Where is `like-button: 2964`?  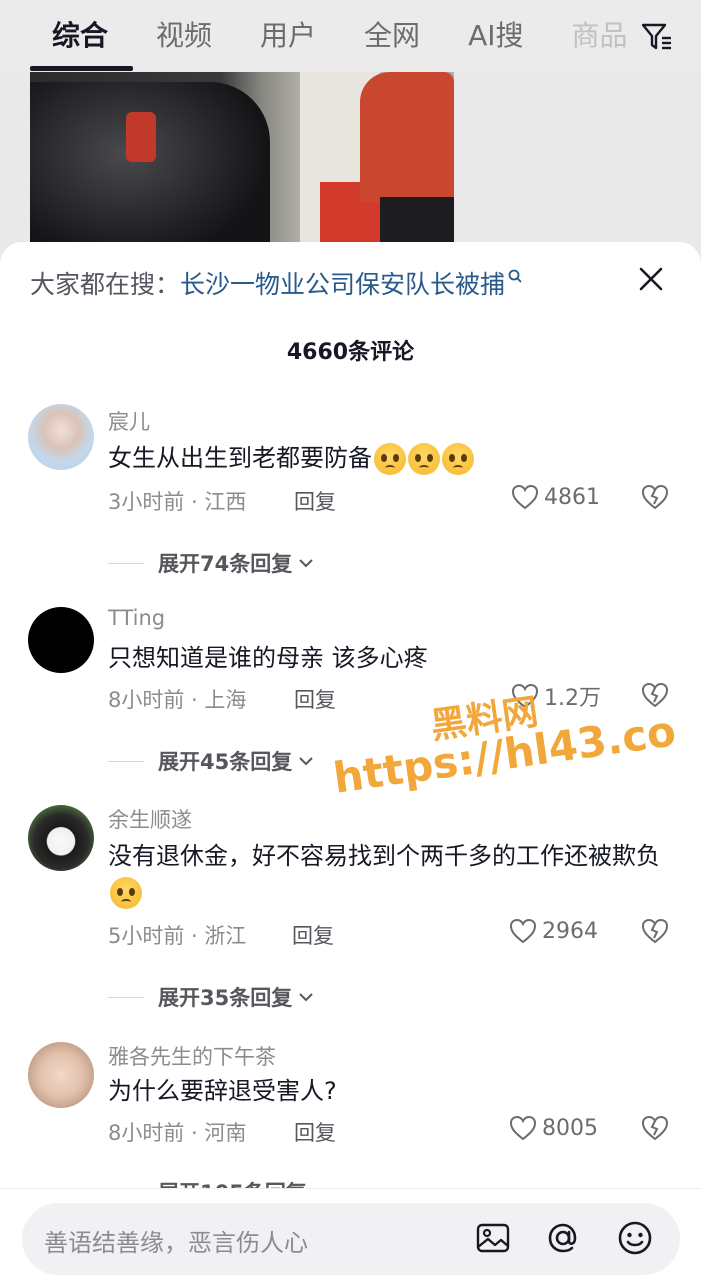 like-button: 2964 is located at coordinates (553, 931).